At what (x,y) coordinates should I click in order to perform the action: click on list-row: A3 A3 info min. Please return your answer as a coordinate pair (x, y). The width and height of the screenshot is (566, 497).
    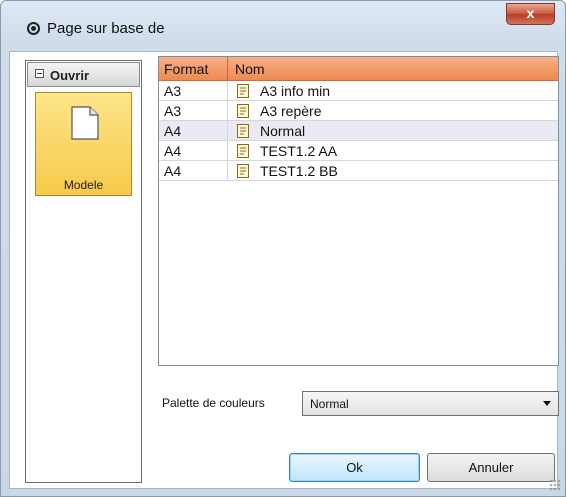
    Looking at the image, I should click on (358, 91).